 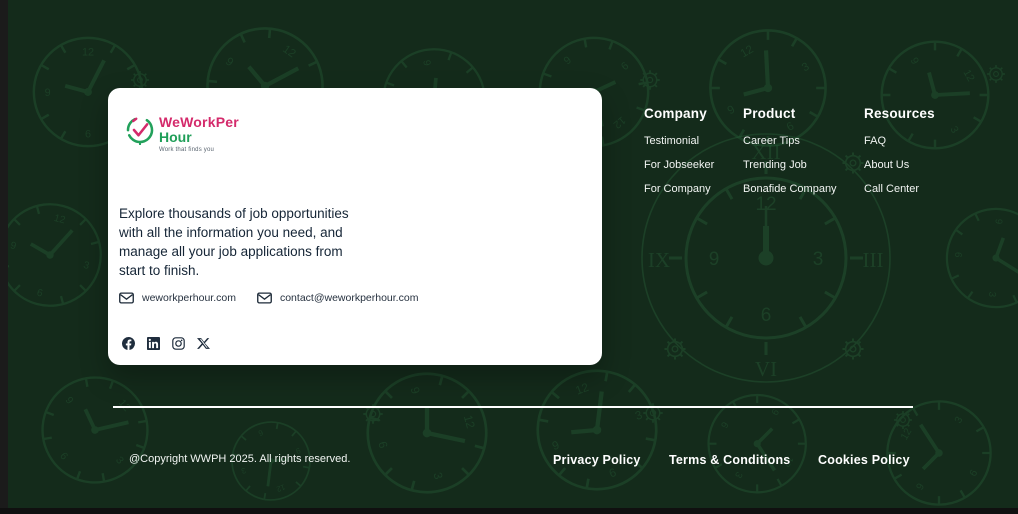 What do you see at coordinates (349, 298) in the screenshot?
I see `email-label: contact@weworkperhour.com` at bounding box center [349, 298].